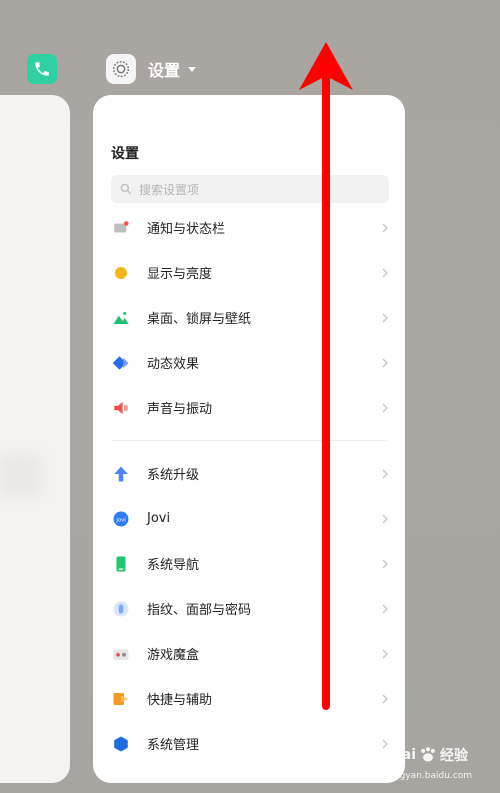 The height and width of the screenshot is (793, 500). I want to click on phone-app-icon, so click(42, 69).